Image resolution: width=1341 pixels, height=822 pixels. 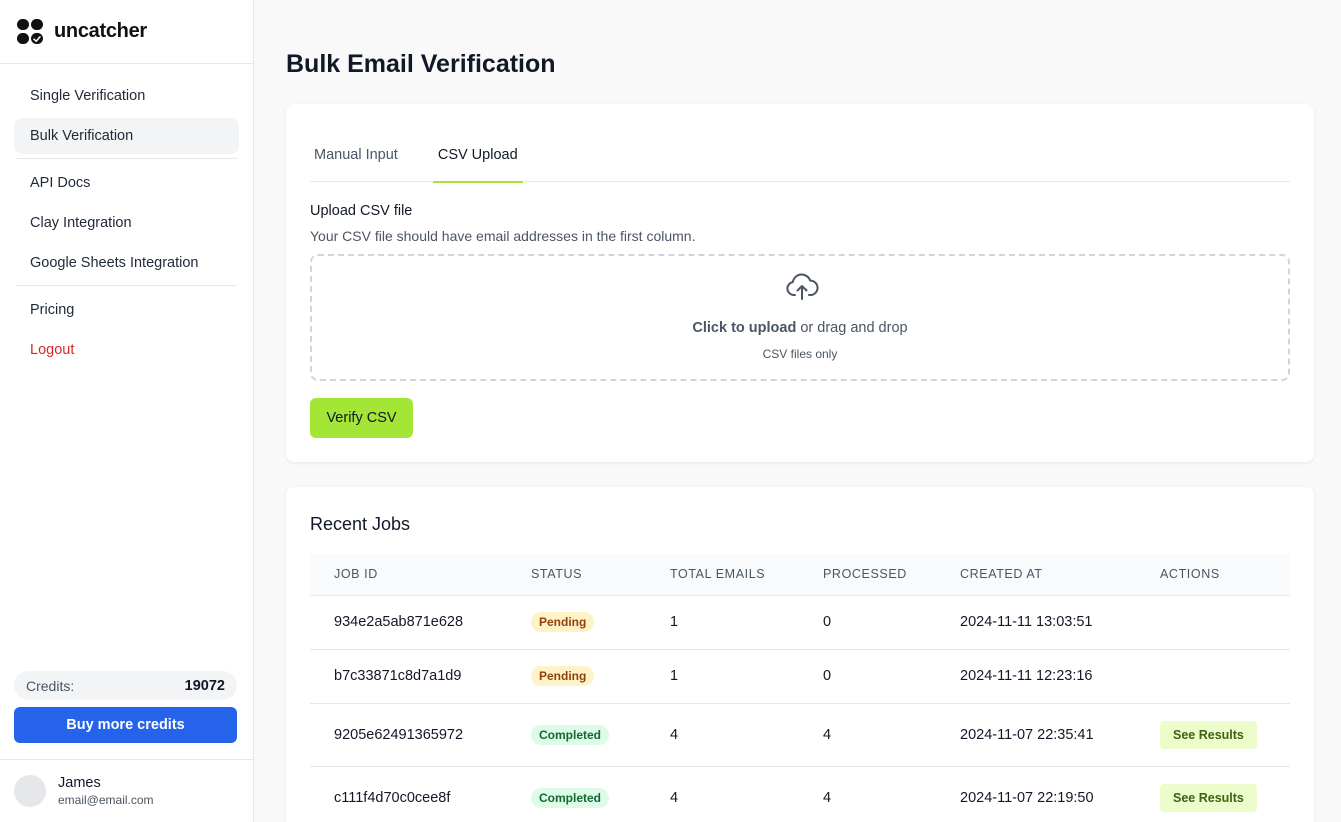 What do you see at coordinates (1036, 794) in the screenshot?
I see `created-at: 2024-11-07 22:19:50` at bounding box center [1036, 794].